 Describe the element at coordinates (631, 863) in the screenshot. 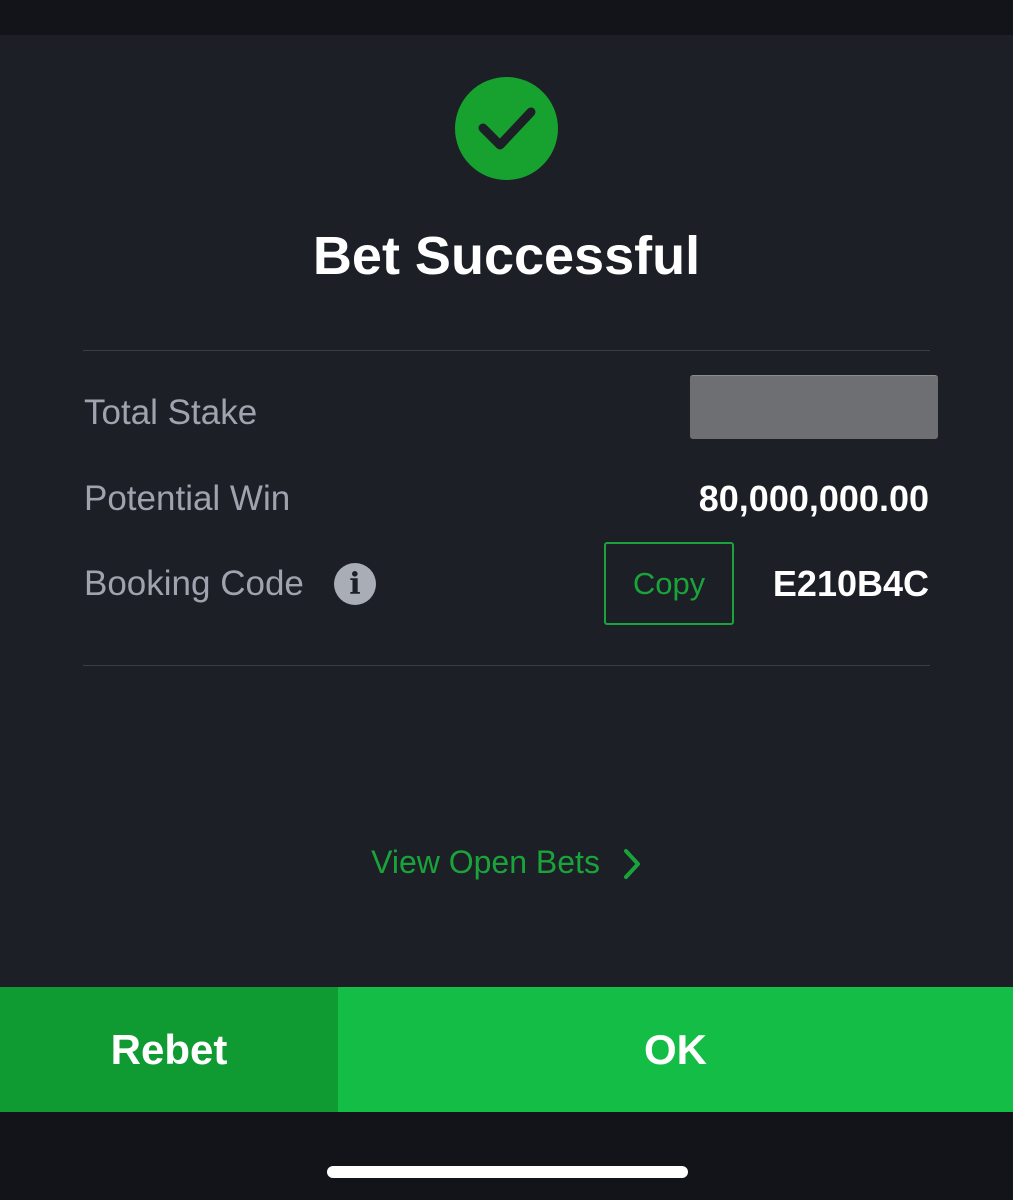

I see `chevron-right-icon` at that location.